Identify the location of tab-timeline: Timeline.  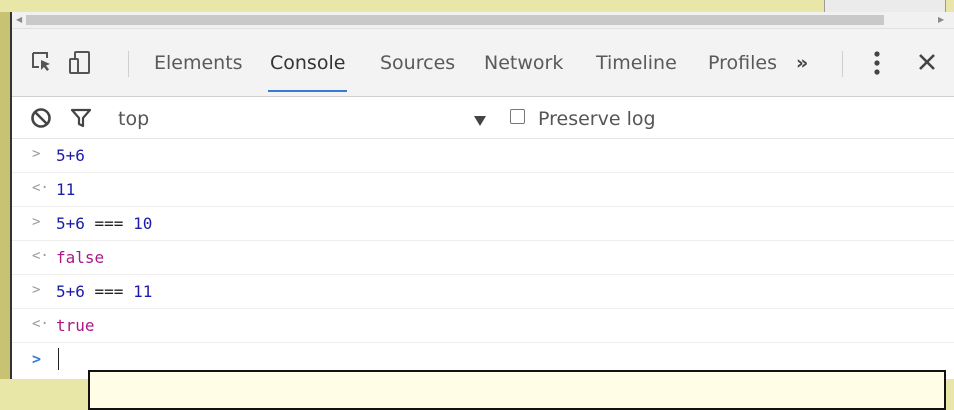
(636, 75).